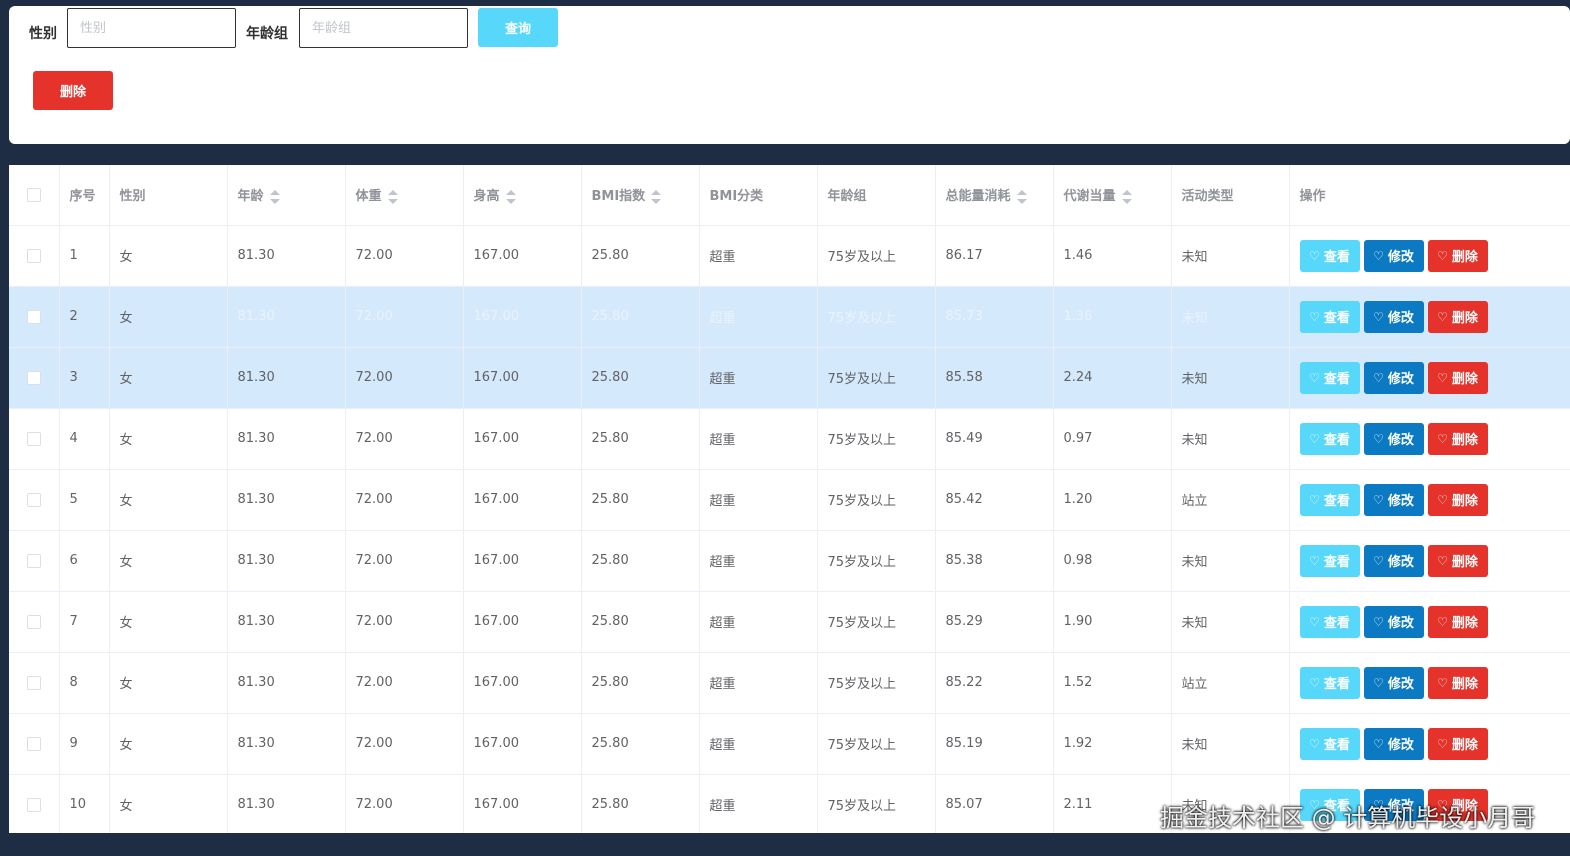 This screenshot has height=856, width=1570. What do you see at coordinates (876, 439) in the screenshot?
I see `cell-age-group: 75岁及以上` at bounding box center [876, 439].